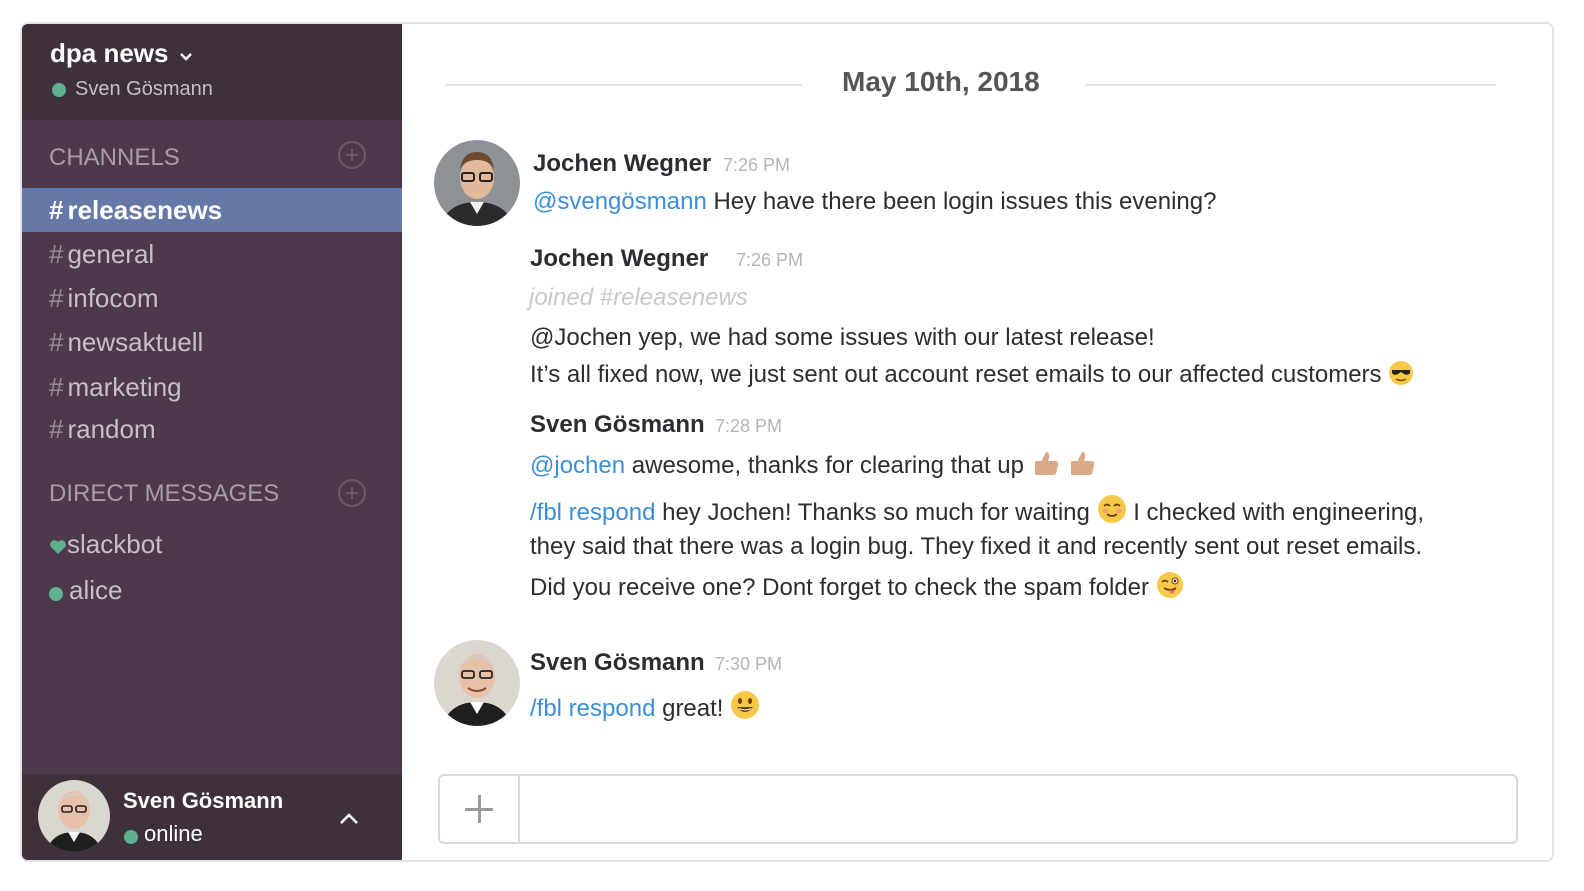 This screenshot has width=1584, height=891. I want to click on sunglasses-emoji-icon, so click(1401, 373).